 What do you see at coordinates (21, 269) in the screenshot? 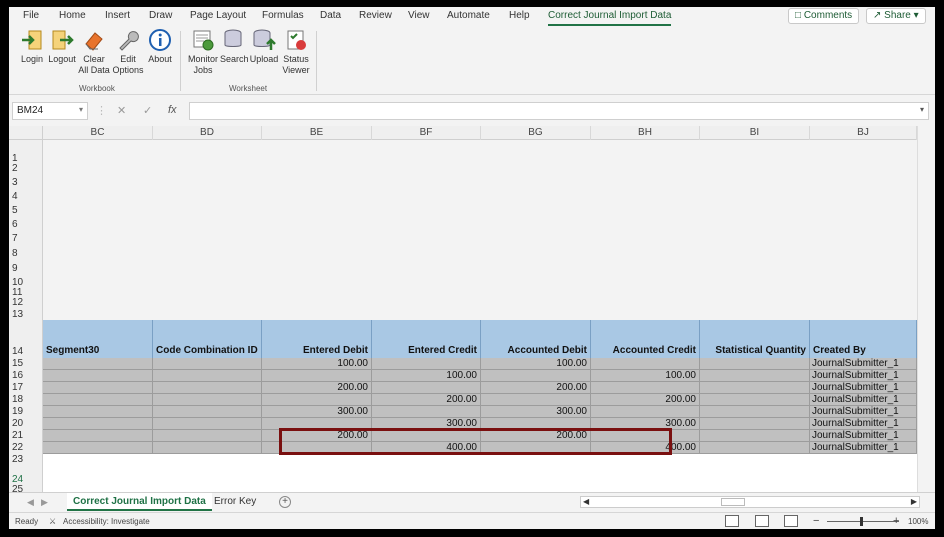
I see `row-header: 9` at bounding box center [21, 269].